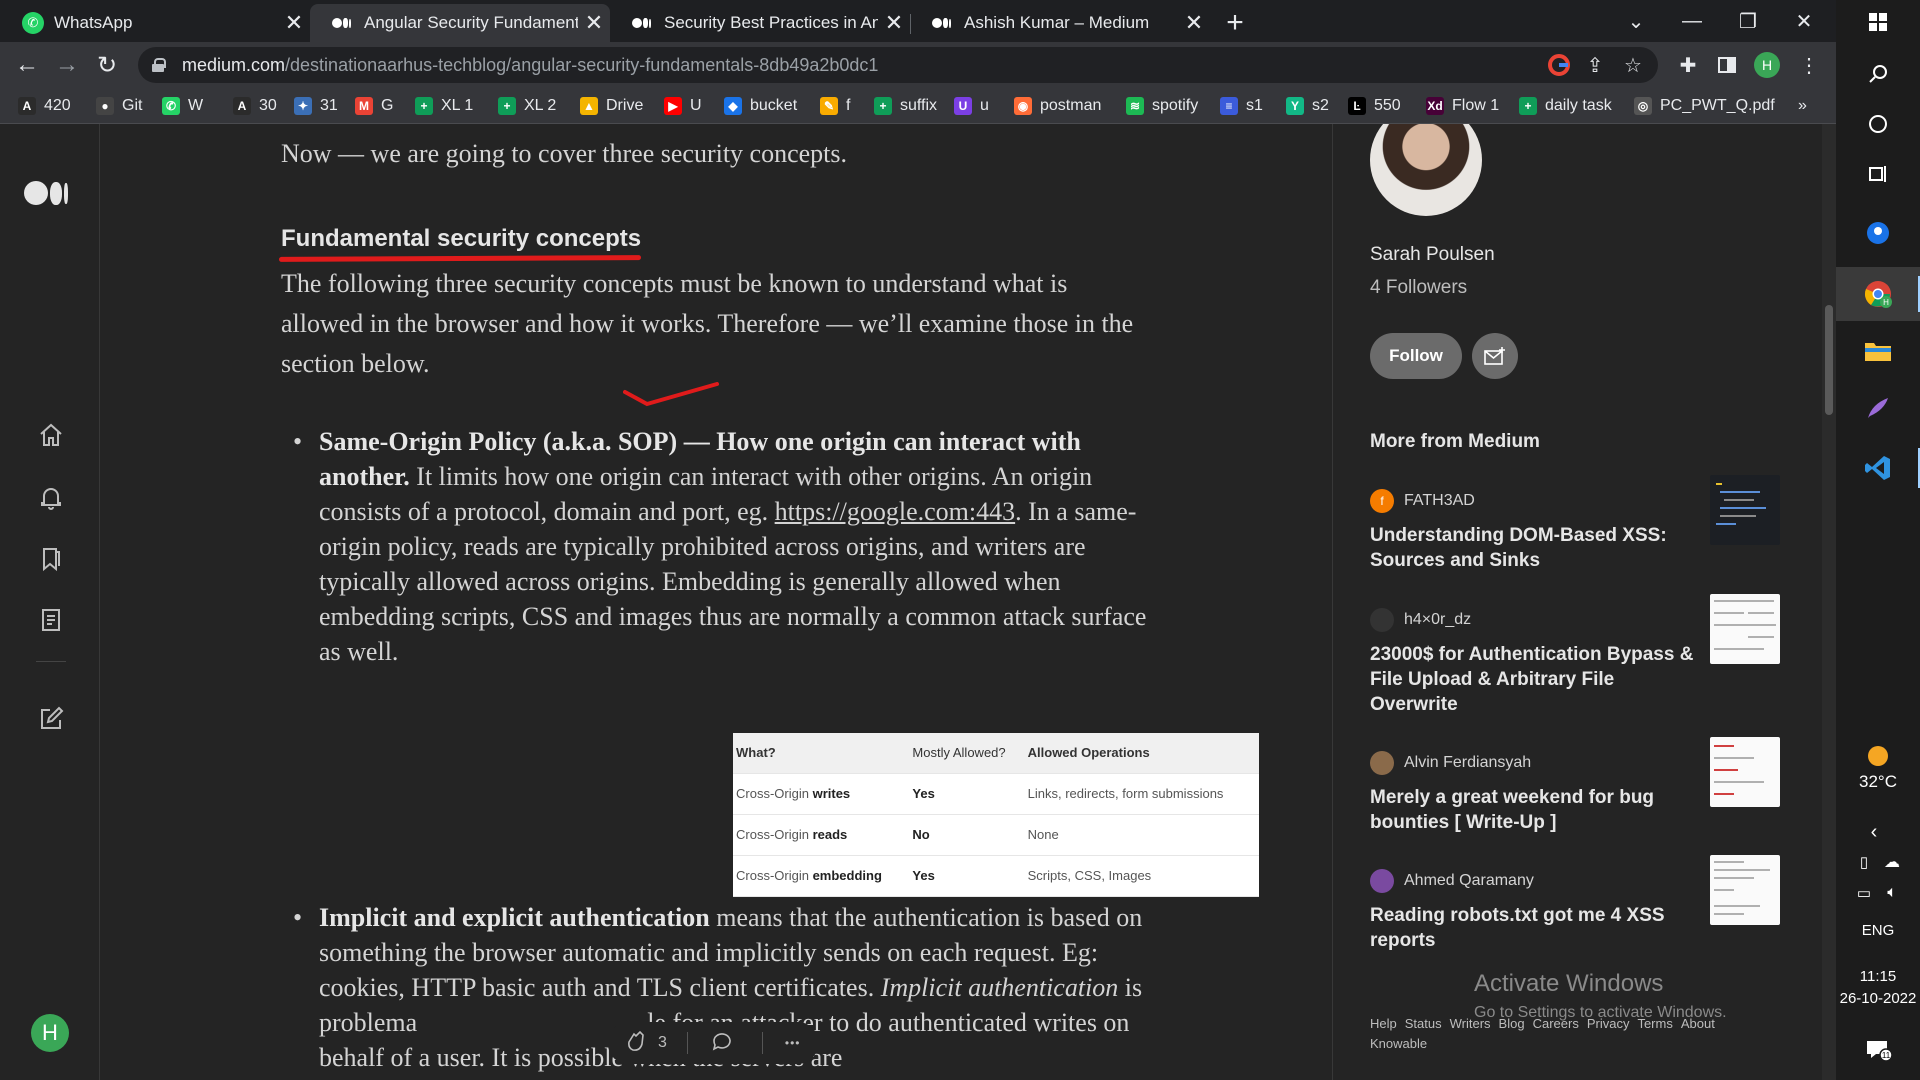 Image resolution: width=1920 pixels, height=1080 pixels. I want to click on restore-button: ❐, so click(1748, 21).